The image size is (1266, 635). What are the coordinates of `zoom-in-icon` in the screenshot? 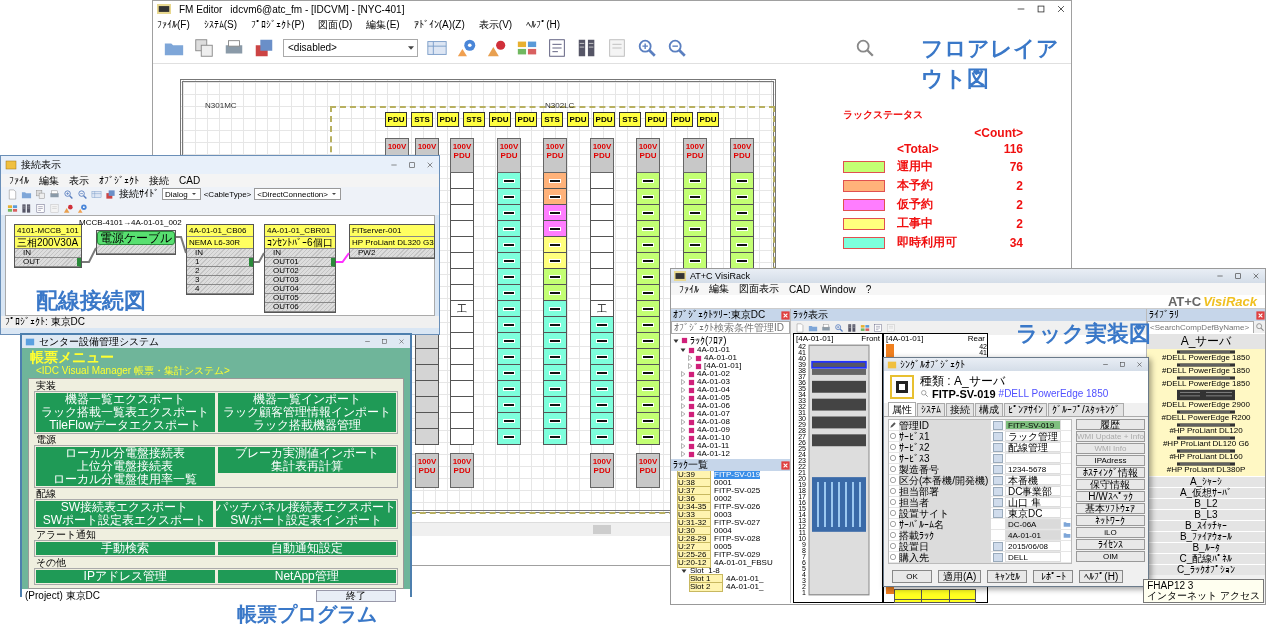 It's located at (68, 194).